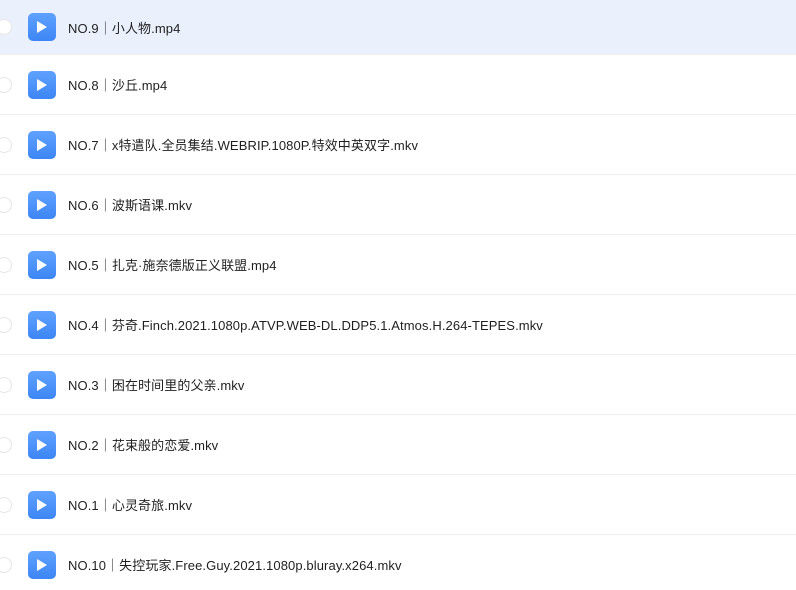  Describe the element at coordinates (243, 144) in the screenshot. I see `file-name: NO.7｜x特遣队.全员集结.WEBRIP.1080P.特效中英双字.mkv` at that location.